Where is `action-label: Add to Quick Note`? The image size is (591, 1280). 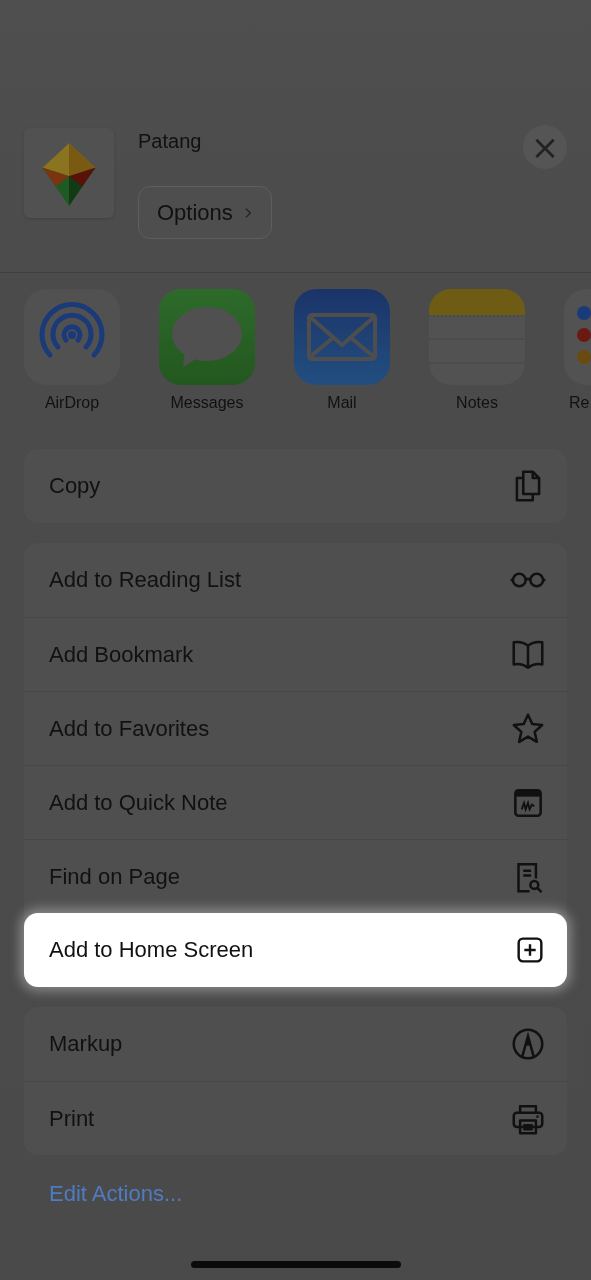
action-label: Add to Quick Note is located at coordinates (138, 802).